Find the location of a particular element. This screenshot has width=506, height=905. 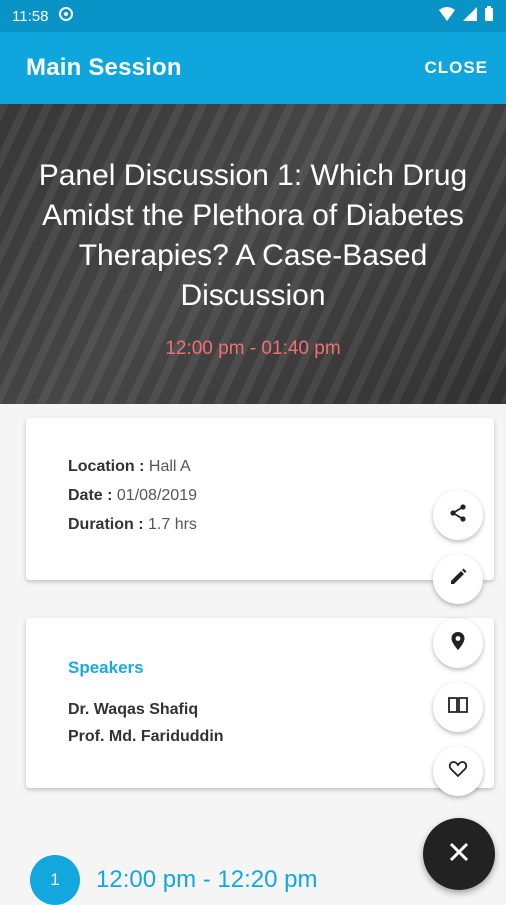

status-icons is located at coordinates (466, 16).